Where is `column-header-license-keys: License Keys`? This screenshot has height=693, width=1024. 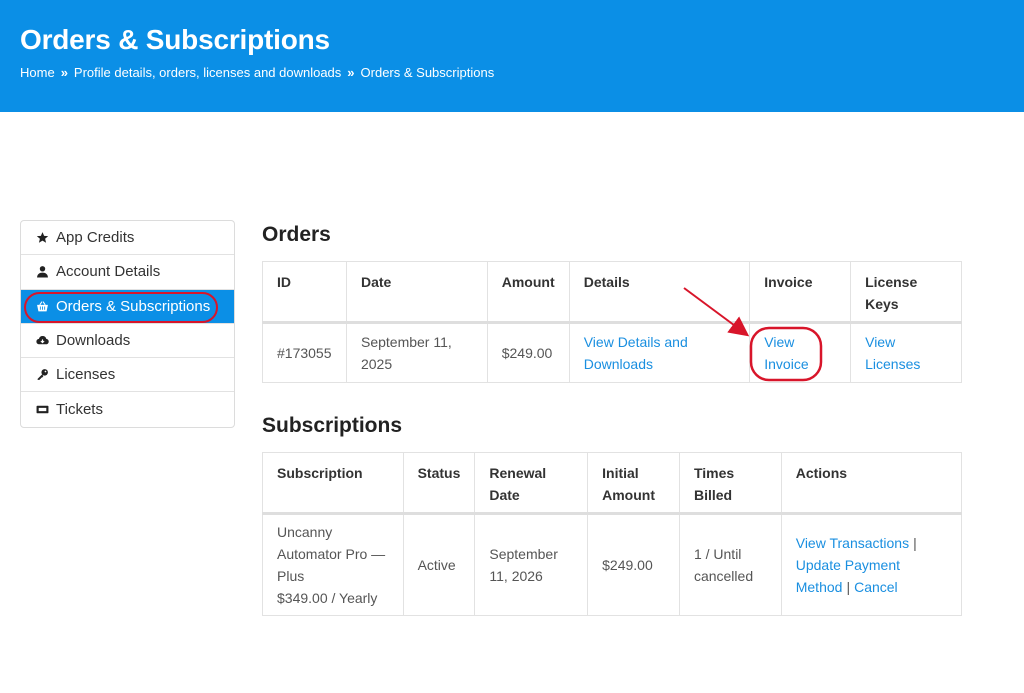
column-header-license-keys: License Keys is located at coordinates (891, 293).